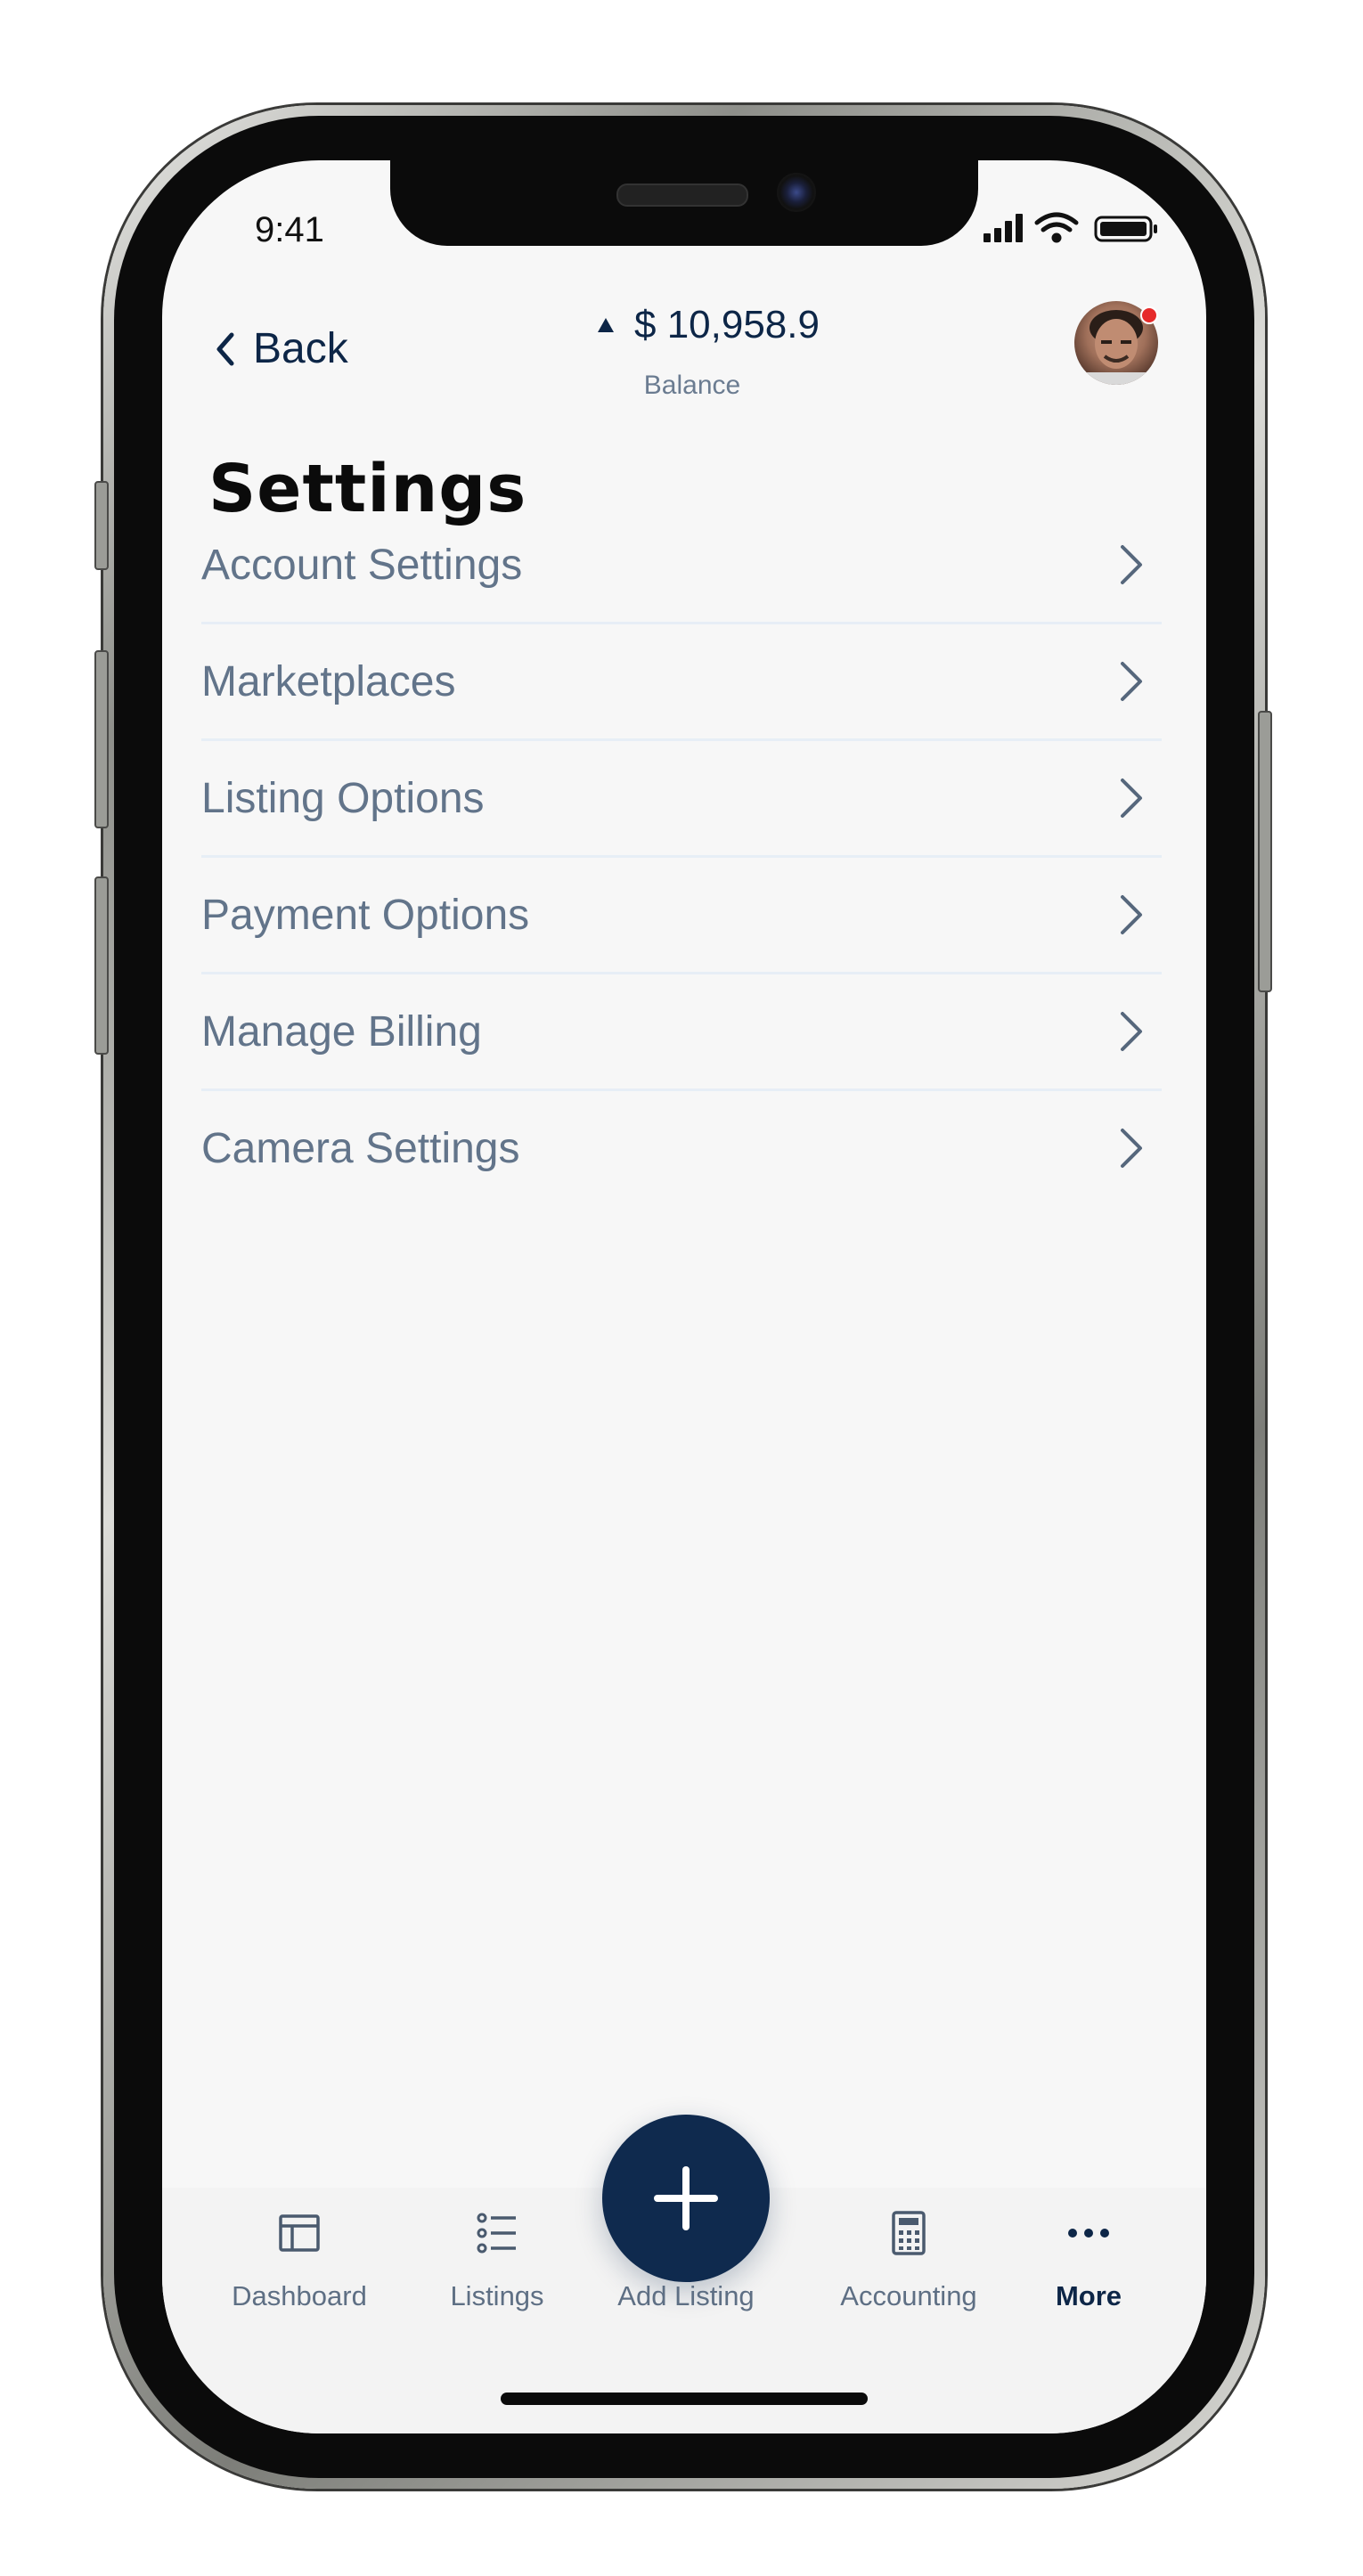 The height and width of the screenshot is (2576, 1363). What do you see at coordinates (606, 325) in the screenshot?
I see `triangle-up-icon` at bounding box center [606, 325].